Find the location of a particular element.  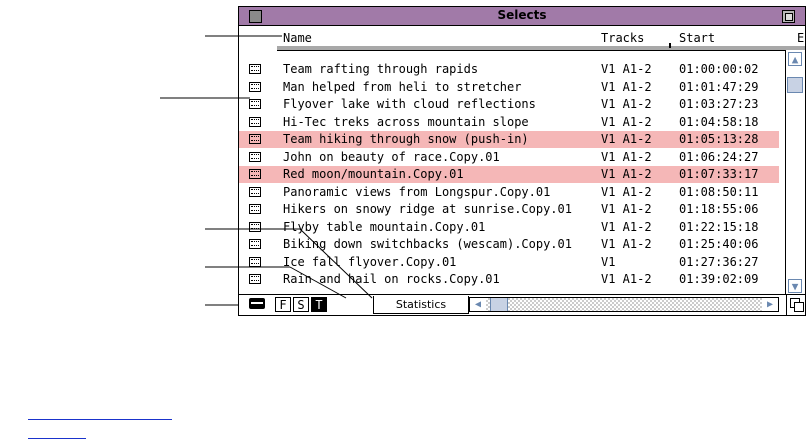

statistics-tab: Statistics is located at coordinates (421, 305).